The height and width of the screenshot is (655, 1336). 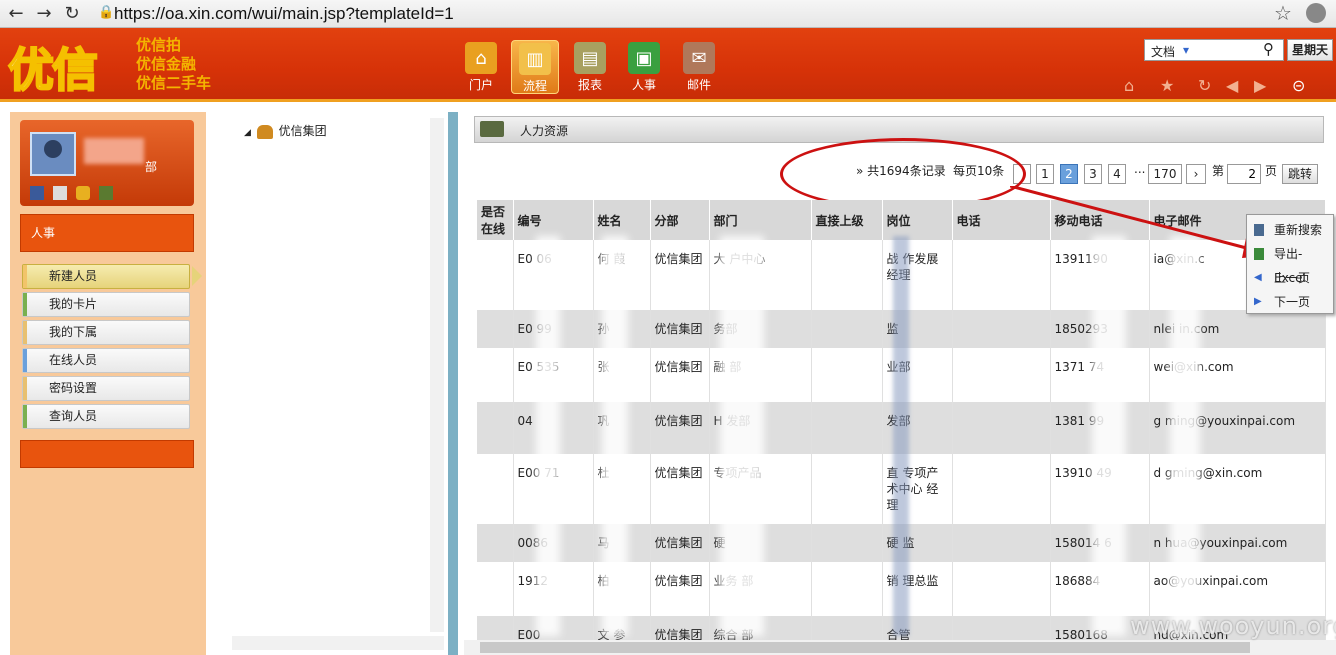 What do you see at coordinates (37, 193) in the screenshot?
I see `book-icon` at bounding box center [37, 193].